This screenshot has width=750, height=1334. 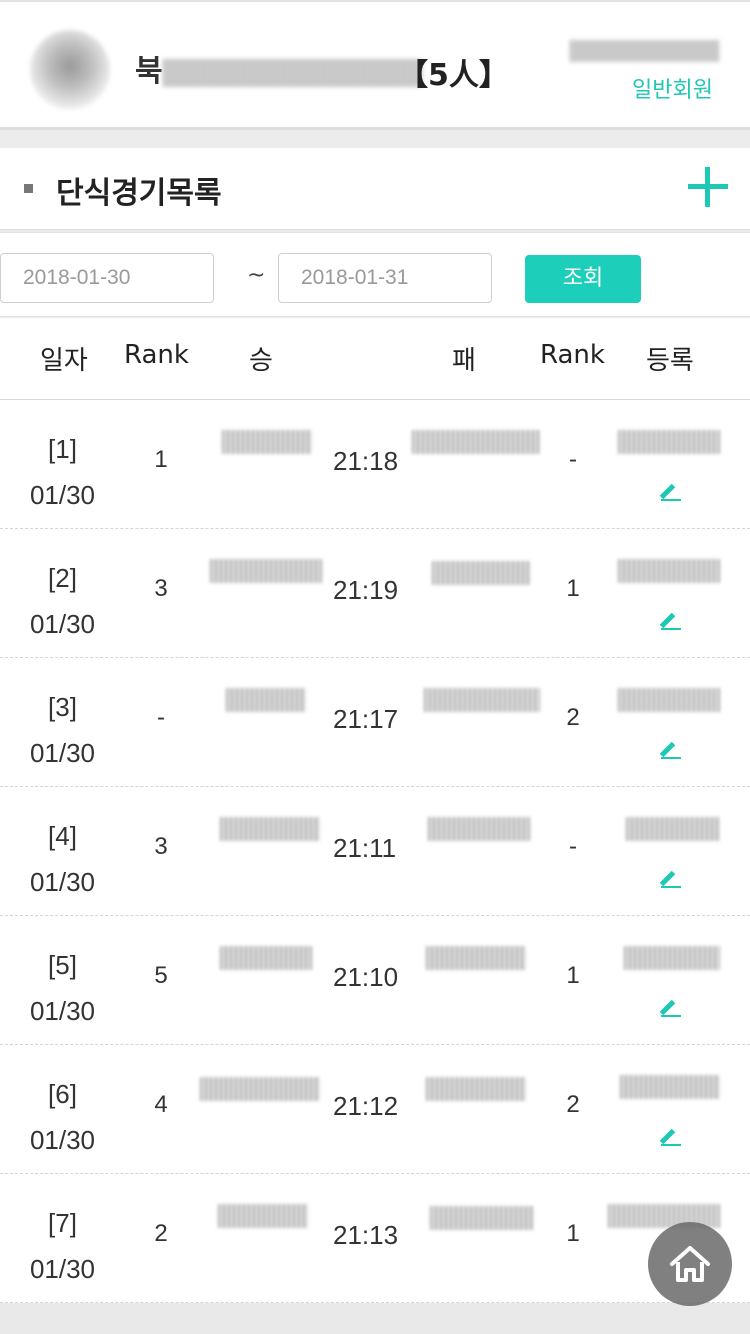 What do you see at coordinates (62, 601) in the screenshot?
I see `match-date: [2] 01/30` at bounding box center [62, 601].